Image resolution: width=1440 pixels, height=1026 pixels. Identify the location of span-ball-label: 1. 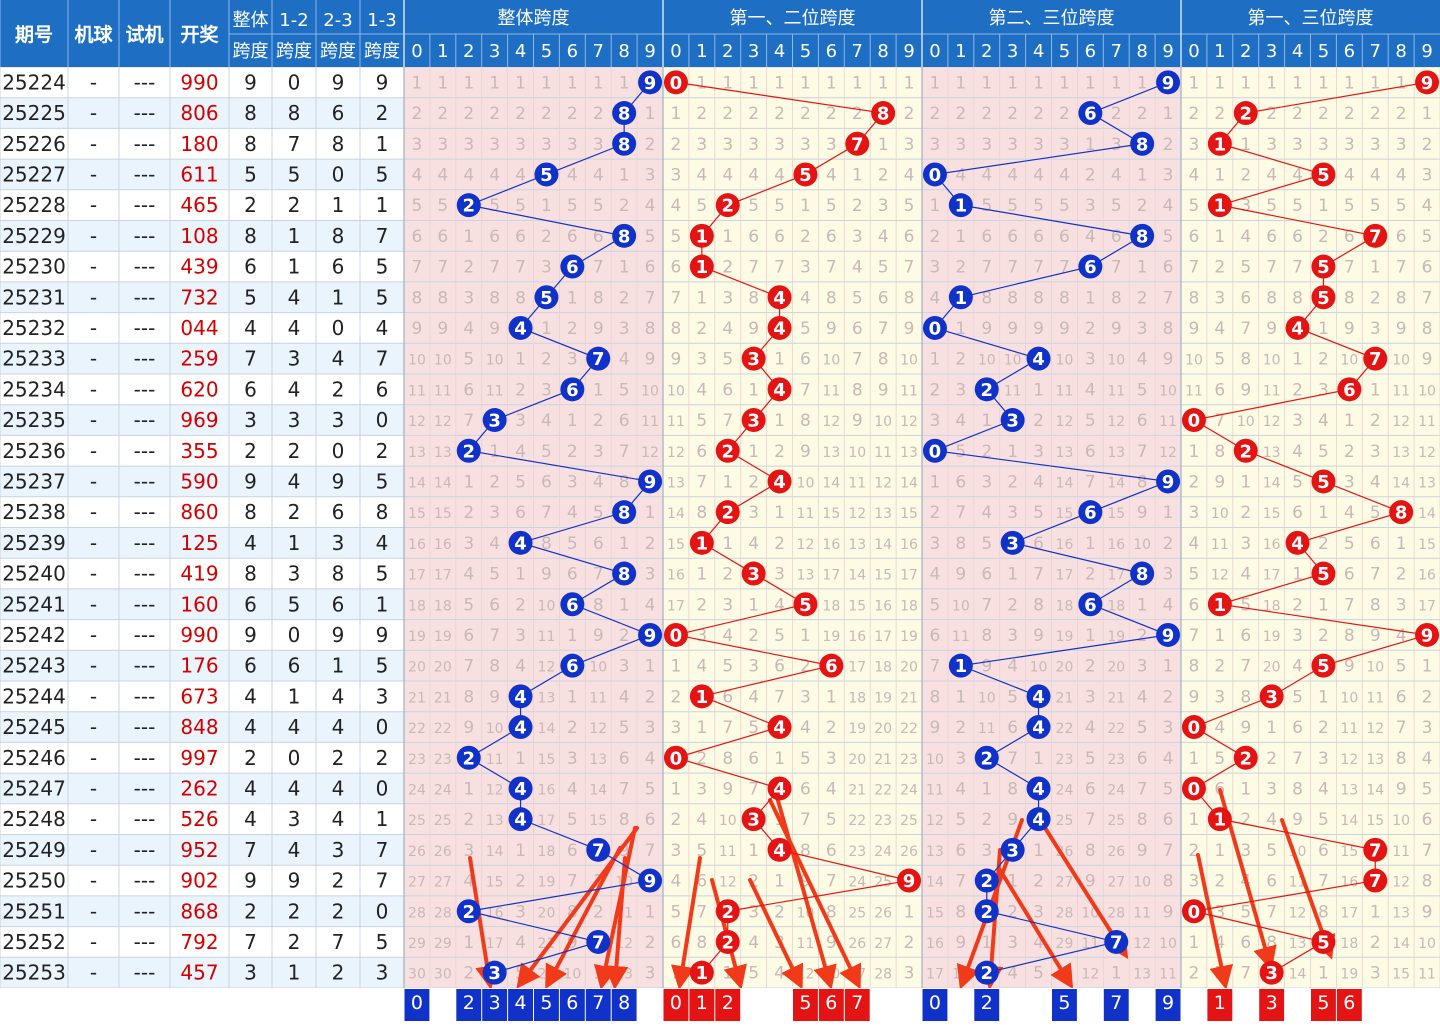
(1220, 144).